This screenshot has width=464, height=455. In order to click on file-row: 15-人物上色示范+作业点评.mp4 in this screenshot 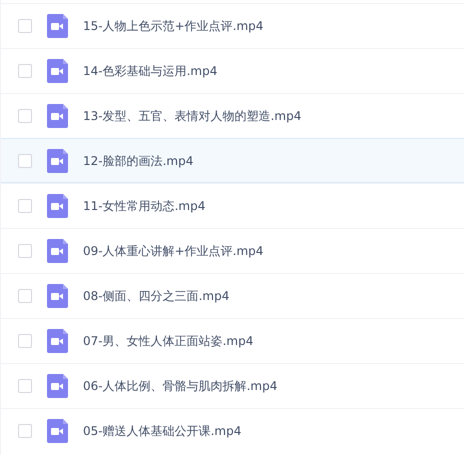, I will do `click(232, 25)`.